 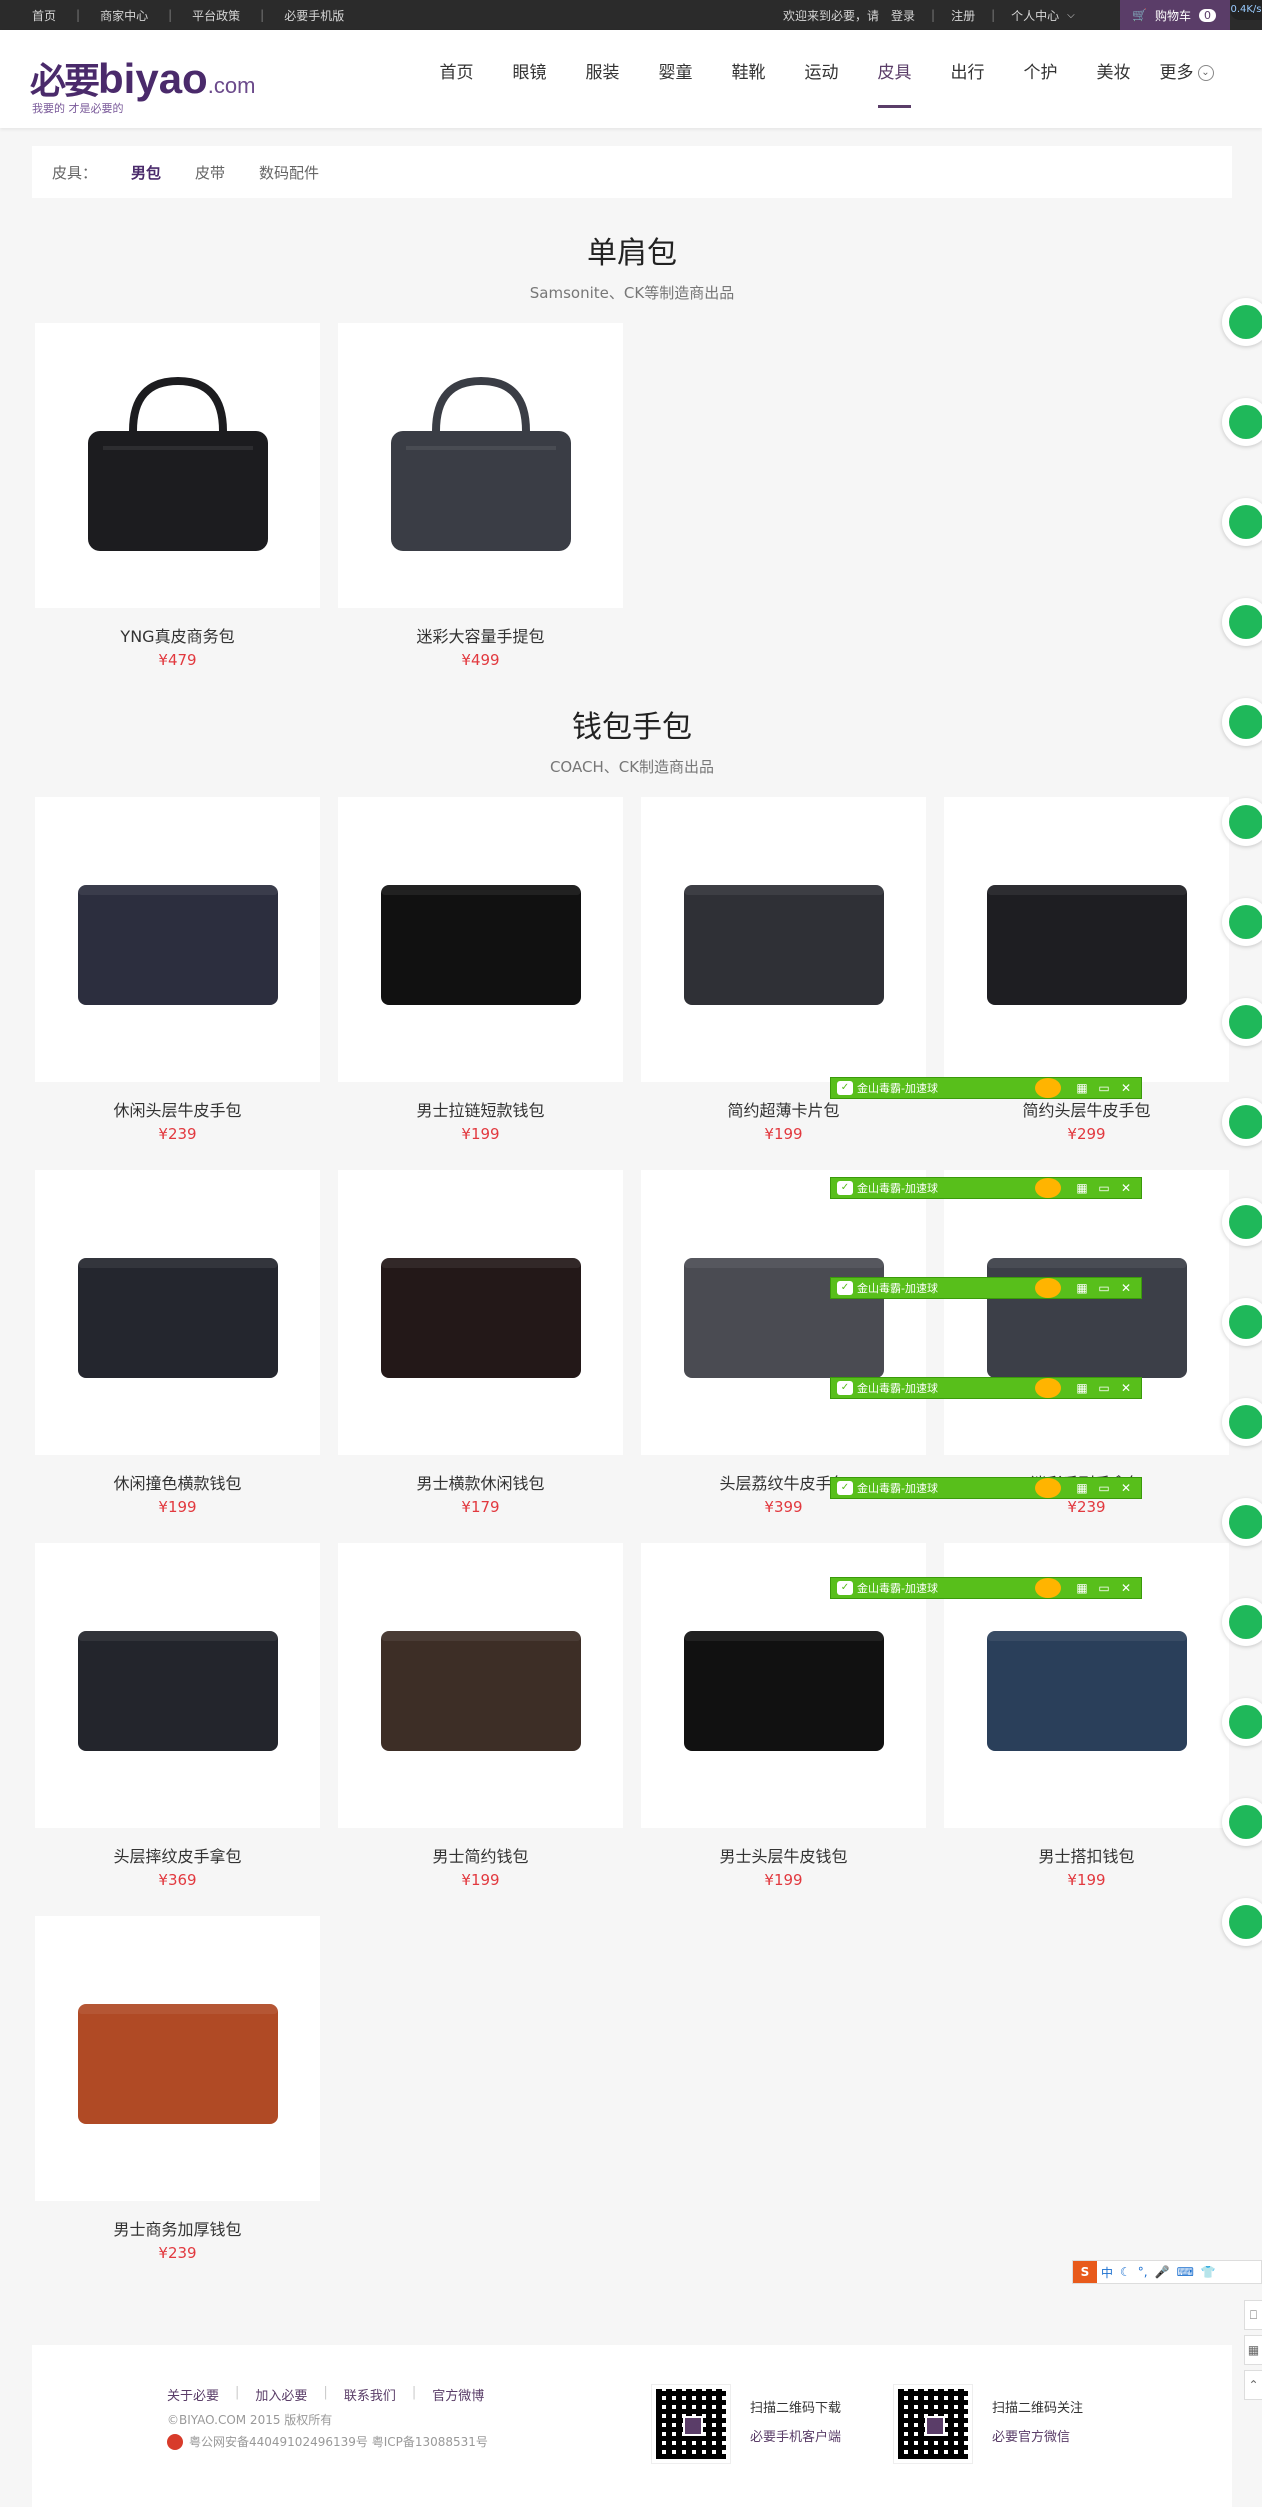 What do you see at coordinates (177, 1343) in the screenshot?
I see `product-card: 休闲撞色横款钱包 ¥199` at bounding box center [177, 1343].